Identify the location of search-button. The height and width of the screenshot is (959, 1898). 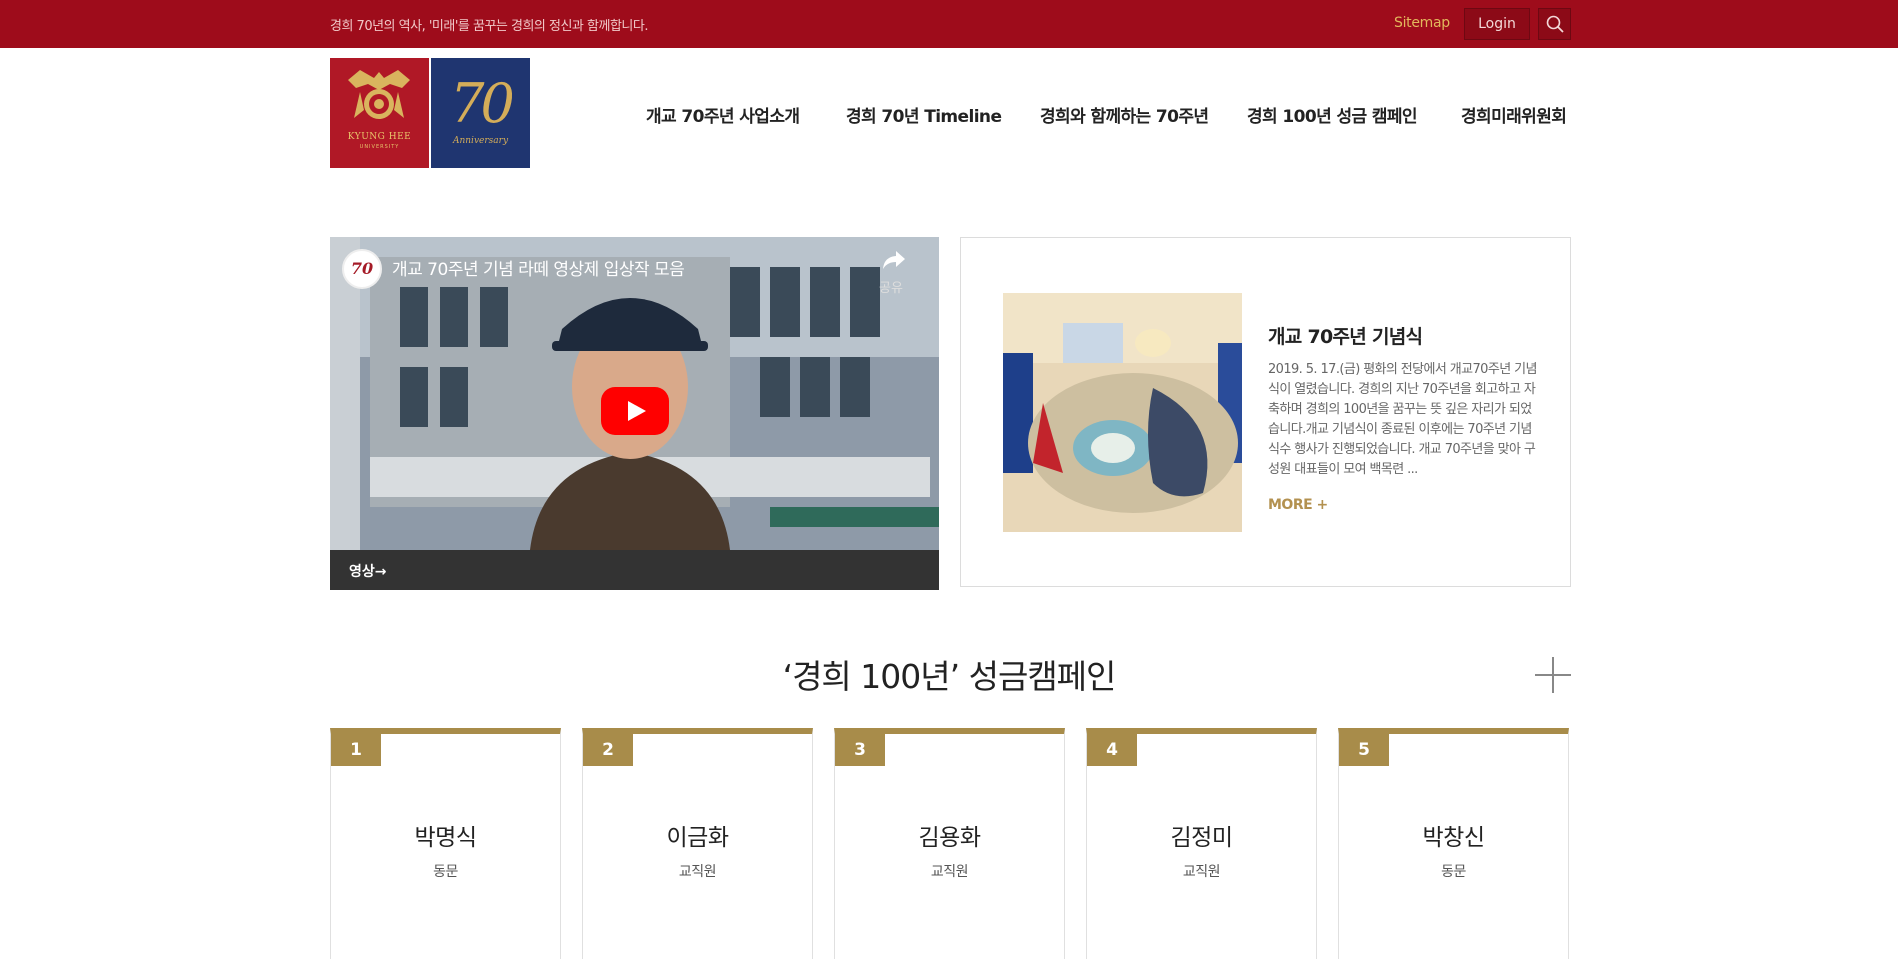
(1554, 24).